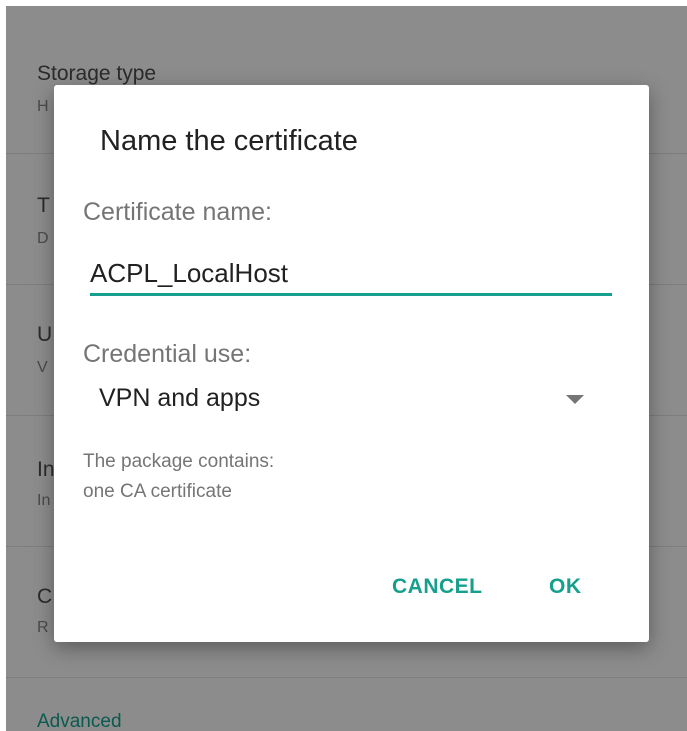 This screenshot has width=687, height=731. Describe the element at coordinates (43, 238) in the screenshot. I see `setting-subtitle: D` at that location.